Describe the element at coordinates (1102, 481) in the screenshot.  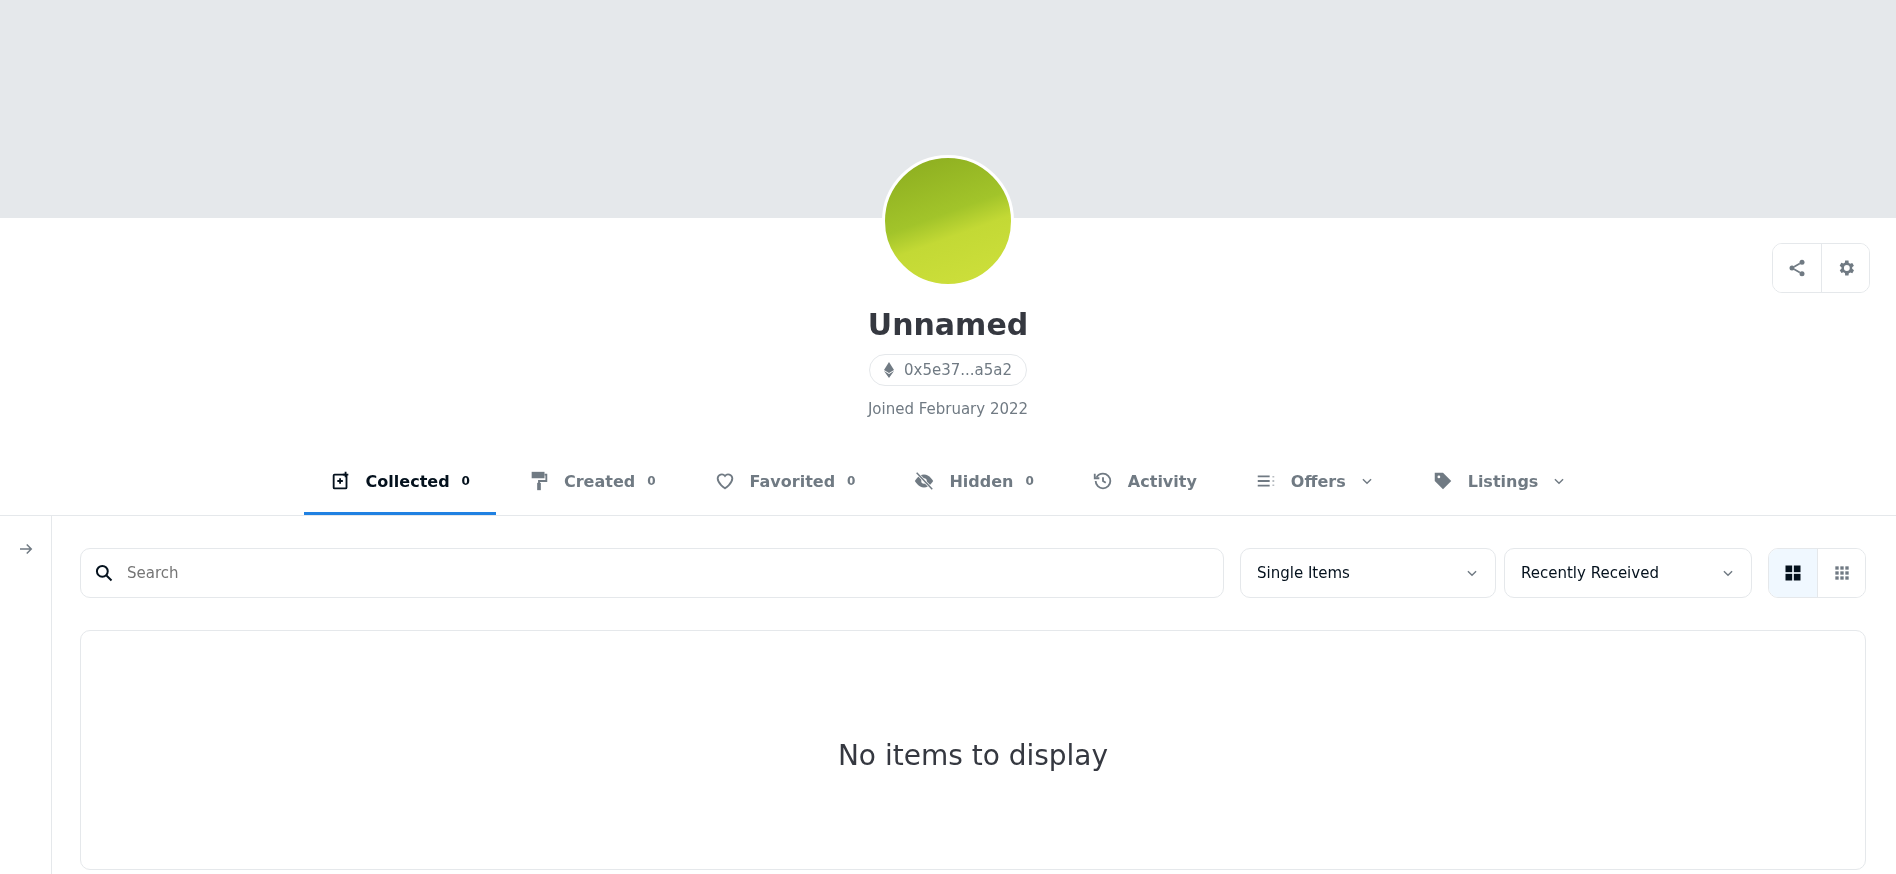
I see `history-icon` at that location.